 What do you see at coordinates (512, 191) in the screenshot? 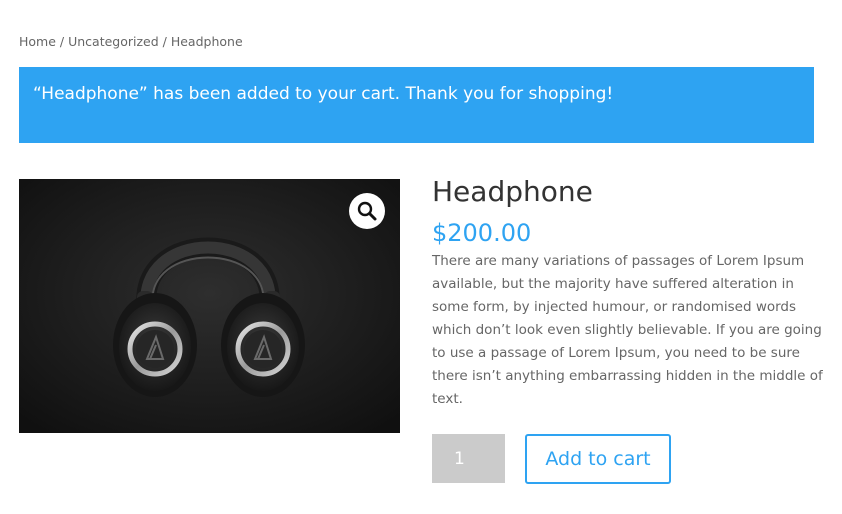
I see `product-title: Headphone` at bounding box center [512, 191].